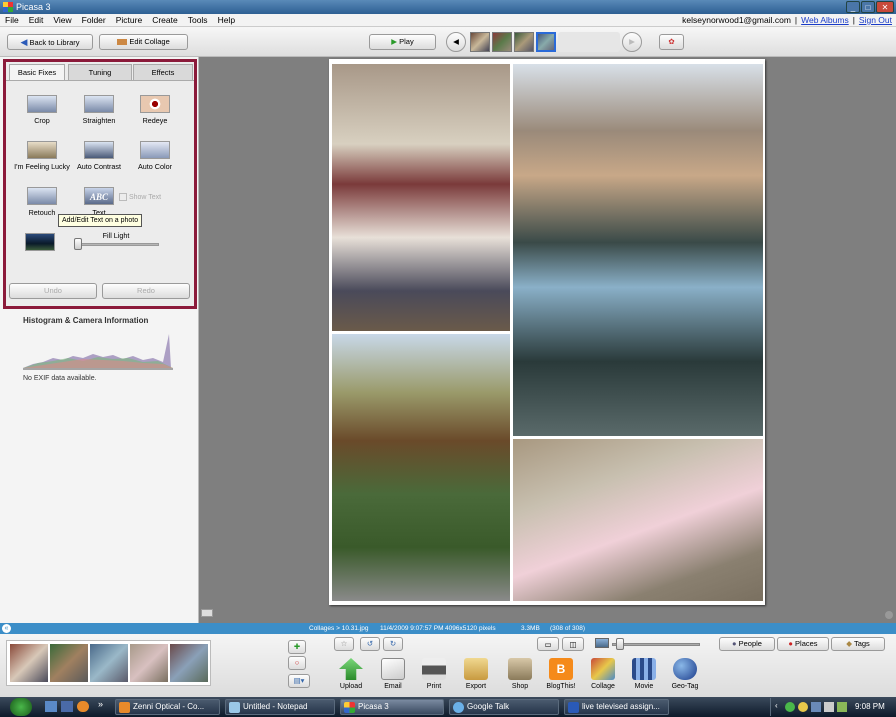  Describe the element at coordinates (392, 707) in the screenshot. I see `taskbar-item-picasa: Picasa 3` at that location.